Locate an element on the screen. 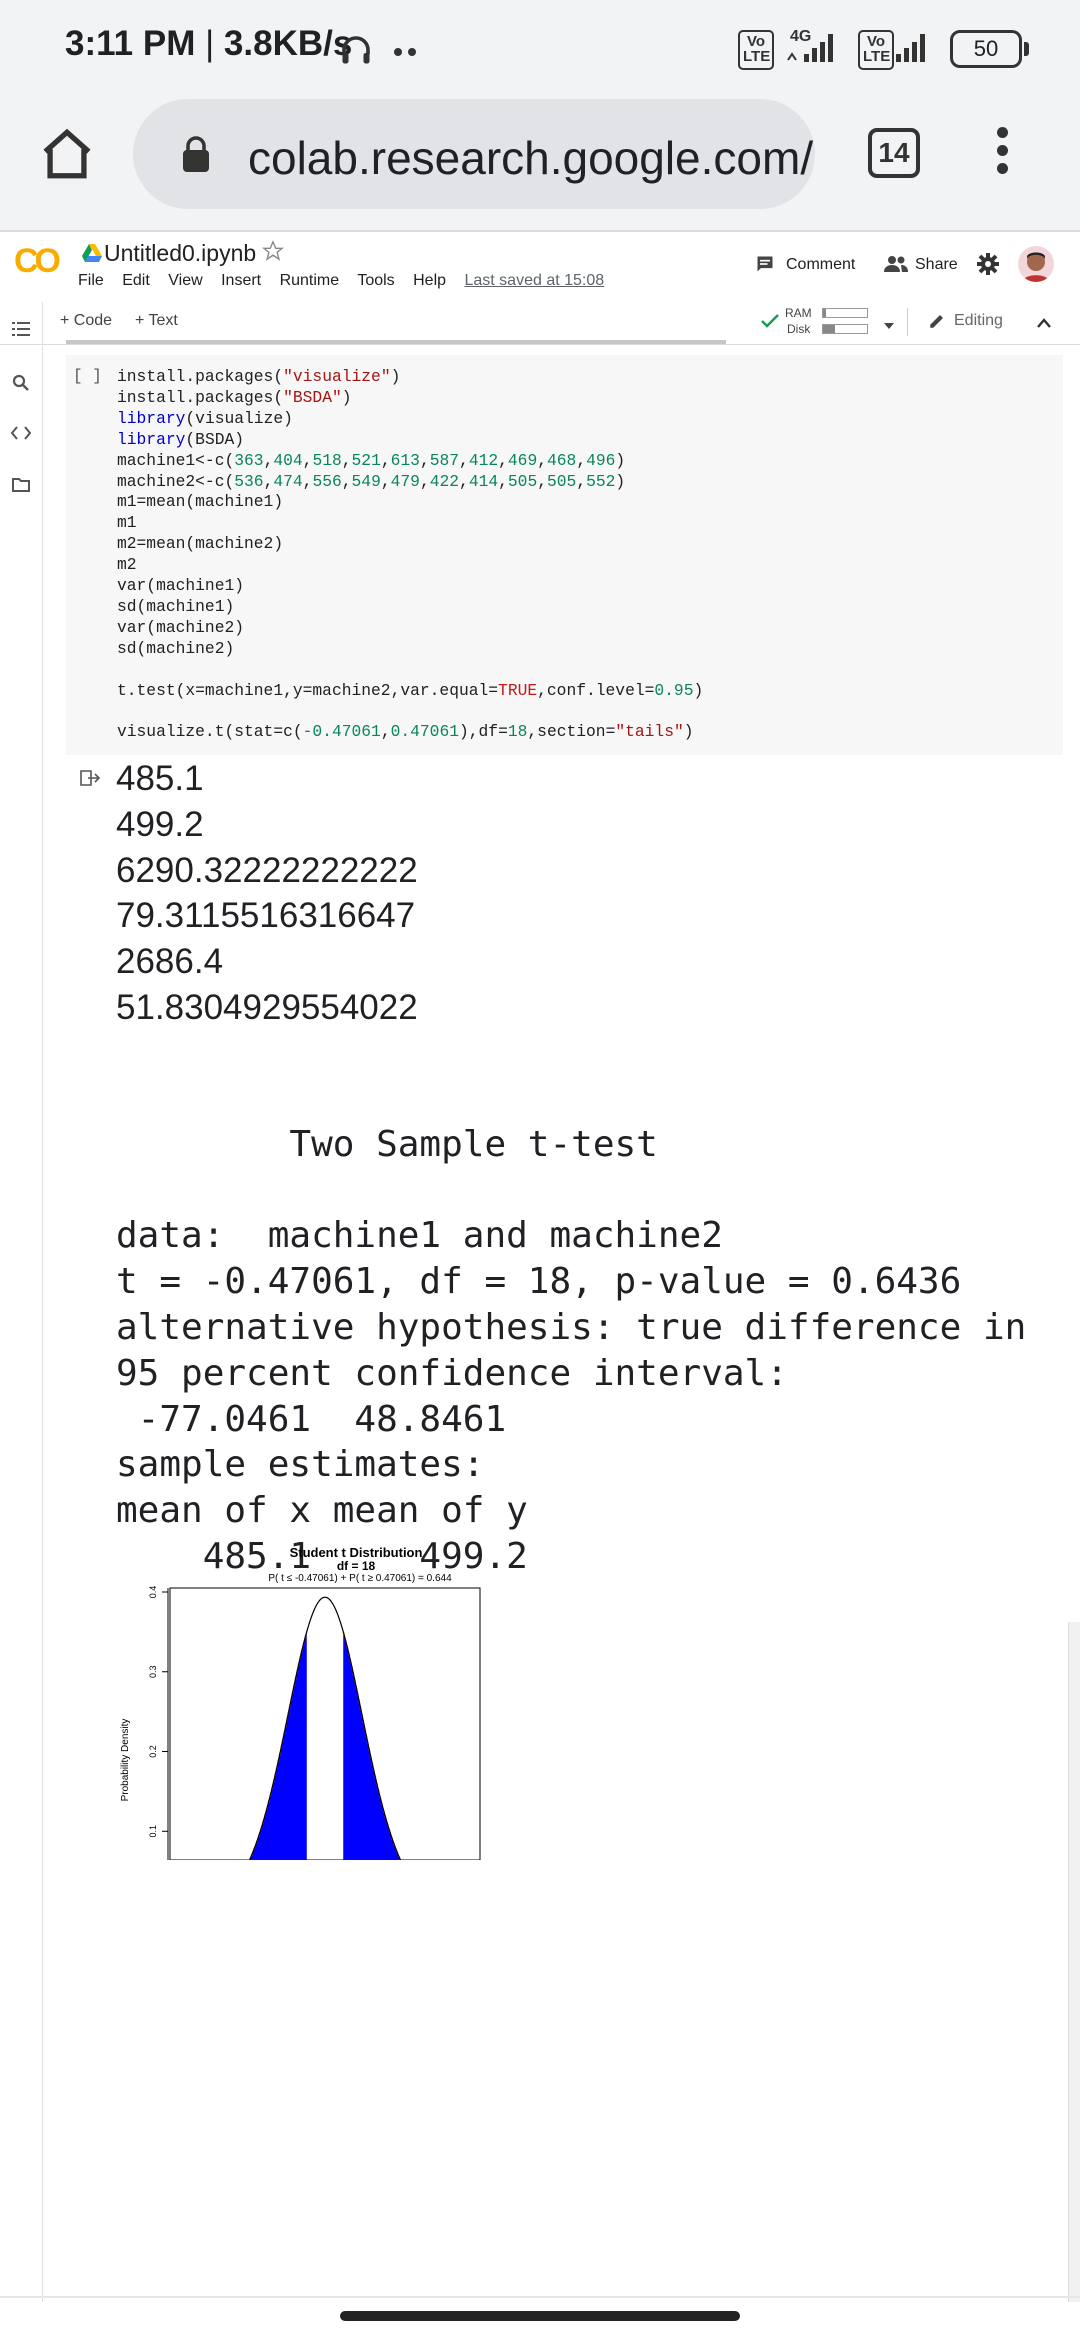 The width and height of the screenshot is (1080, 2340). menu-help: Help is located at coordinates (429, 280).